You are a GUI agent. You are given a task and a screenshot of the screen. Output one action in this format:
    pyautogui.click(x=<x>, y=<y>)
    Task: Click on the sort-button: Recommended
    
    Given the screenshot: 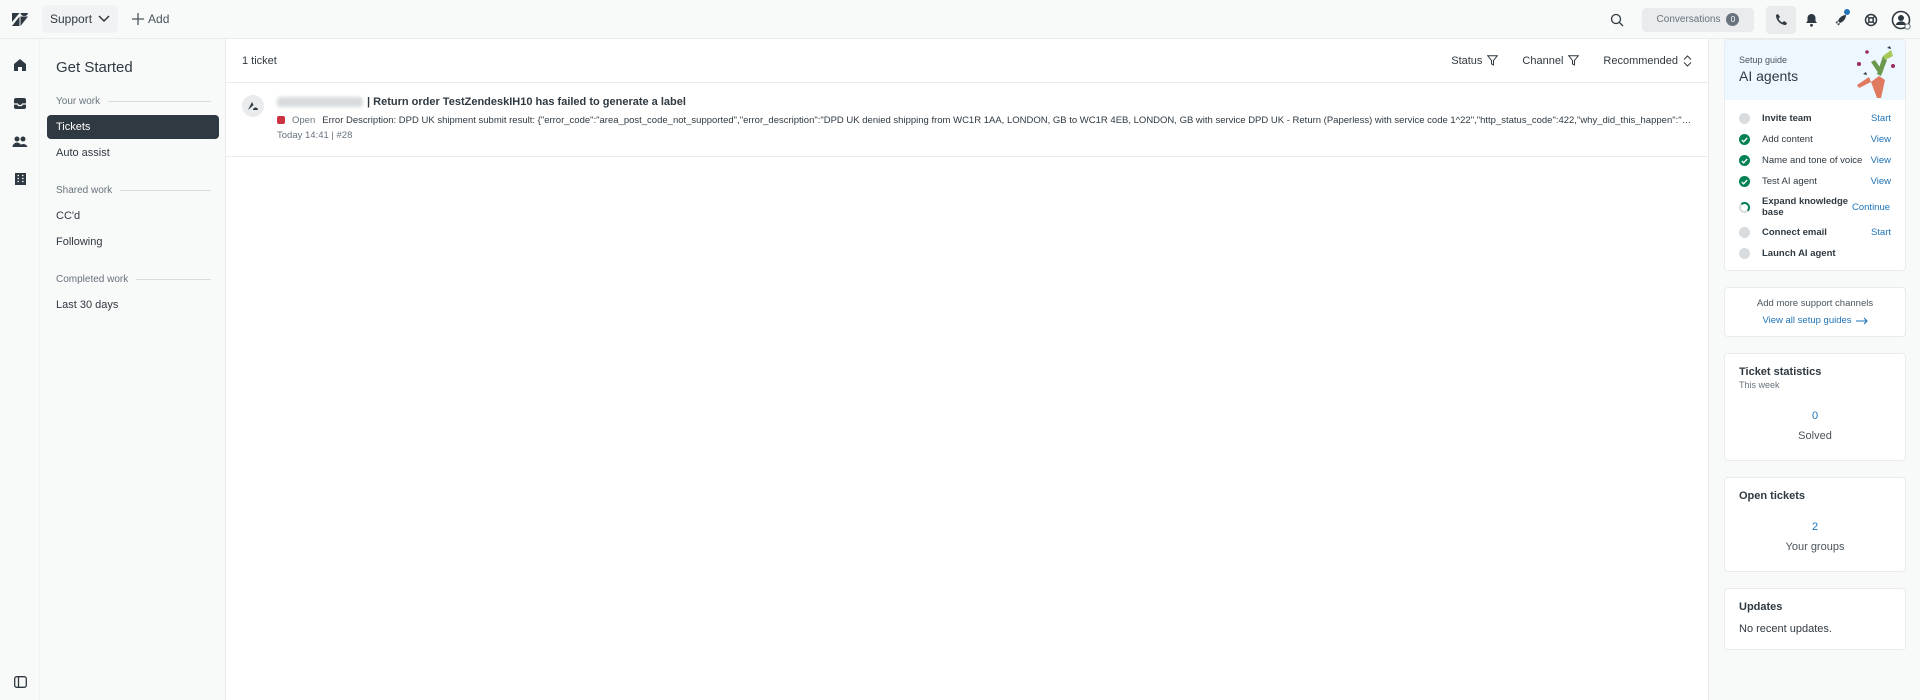 What is the action you would take?
    pyautogui.click(x=1647, y=61)
    